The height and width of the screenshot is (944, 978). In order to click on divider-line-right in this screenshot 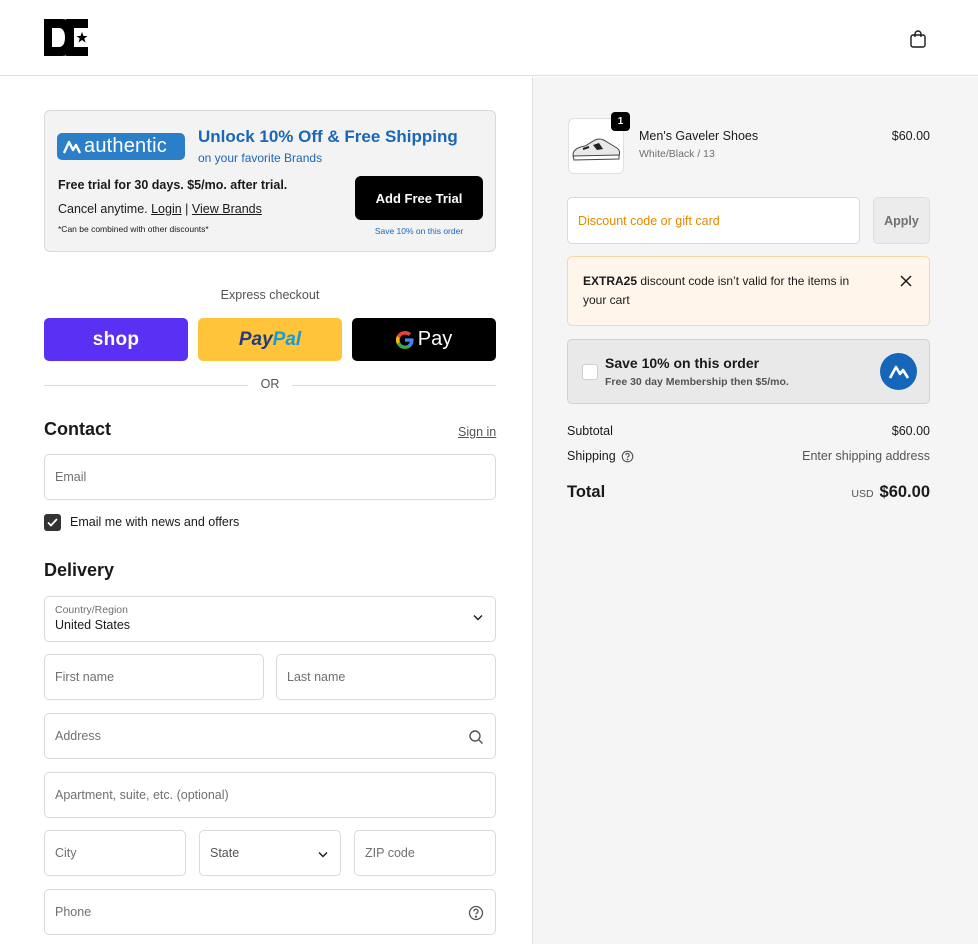, I will do `click(394, 385)`.